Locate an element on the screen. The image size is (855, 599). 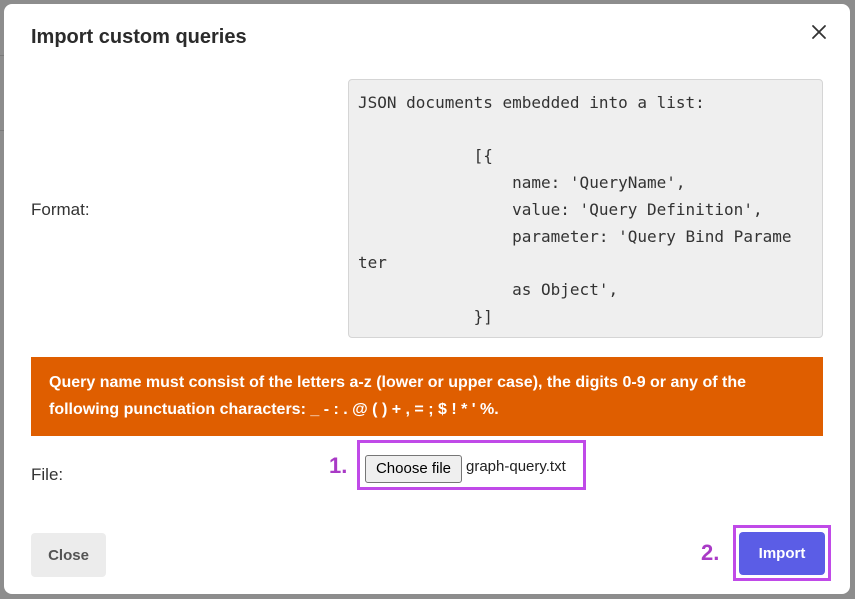
file-label: File: is located at coordinates (47, 474).